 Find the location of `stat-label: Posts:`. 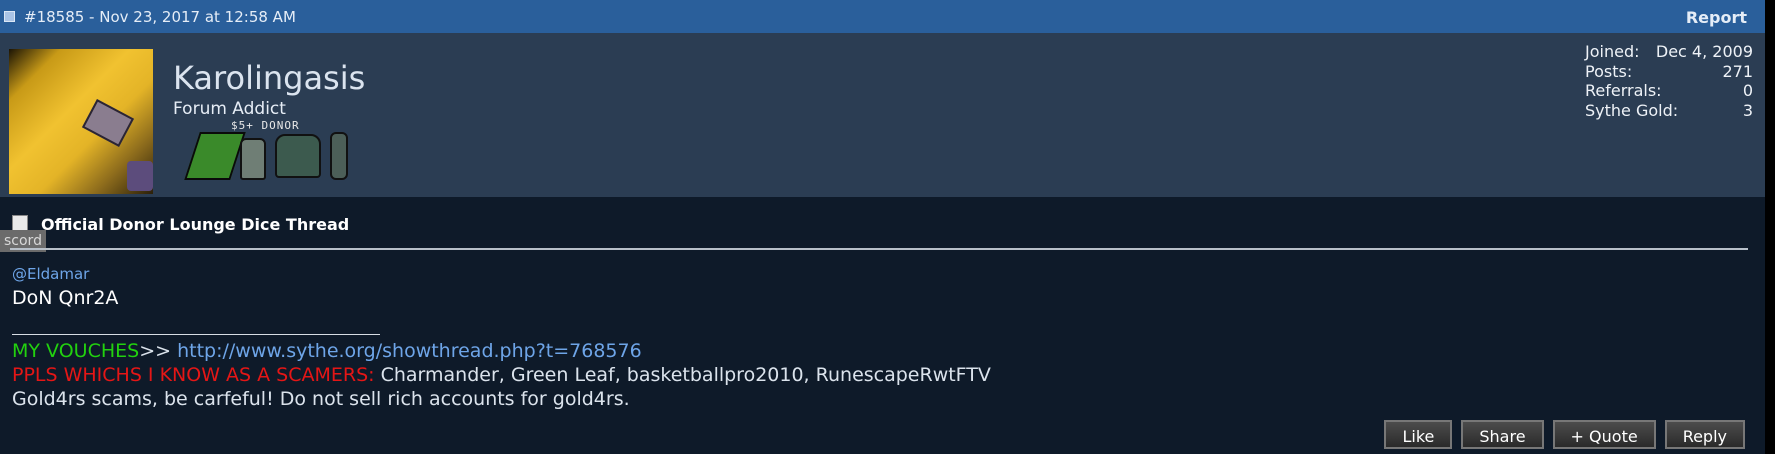

stat-label: Posts: is located at coordinates (1609, 71).